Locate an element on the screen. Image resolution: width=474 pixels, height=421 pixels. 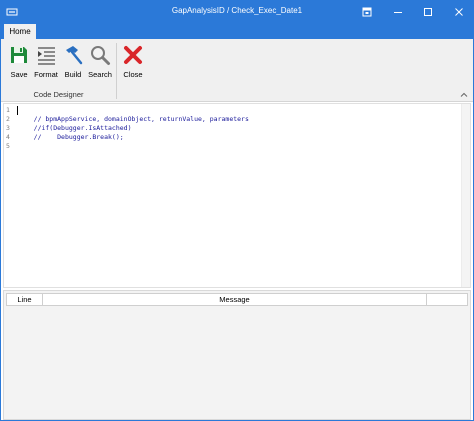
hammer-icon is located at coordinates (74, 55).